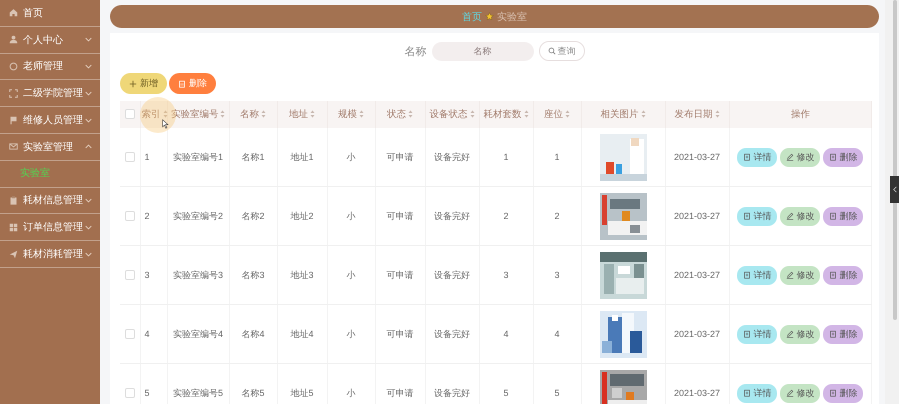  Describe the element at coordinates (505, 216) in the screenshot. I see `table-cell: 2` at that location.